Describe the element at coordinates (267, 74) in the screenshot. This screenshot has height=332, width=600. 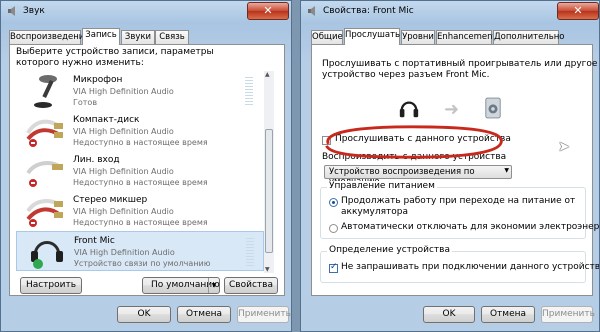
I see `scrollbar-up-icon: ▲` at that location.